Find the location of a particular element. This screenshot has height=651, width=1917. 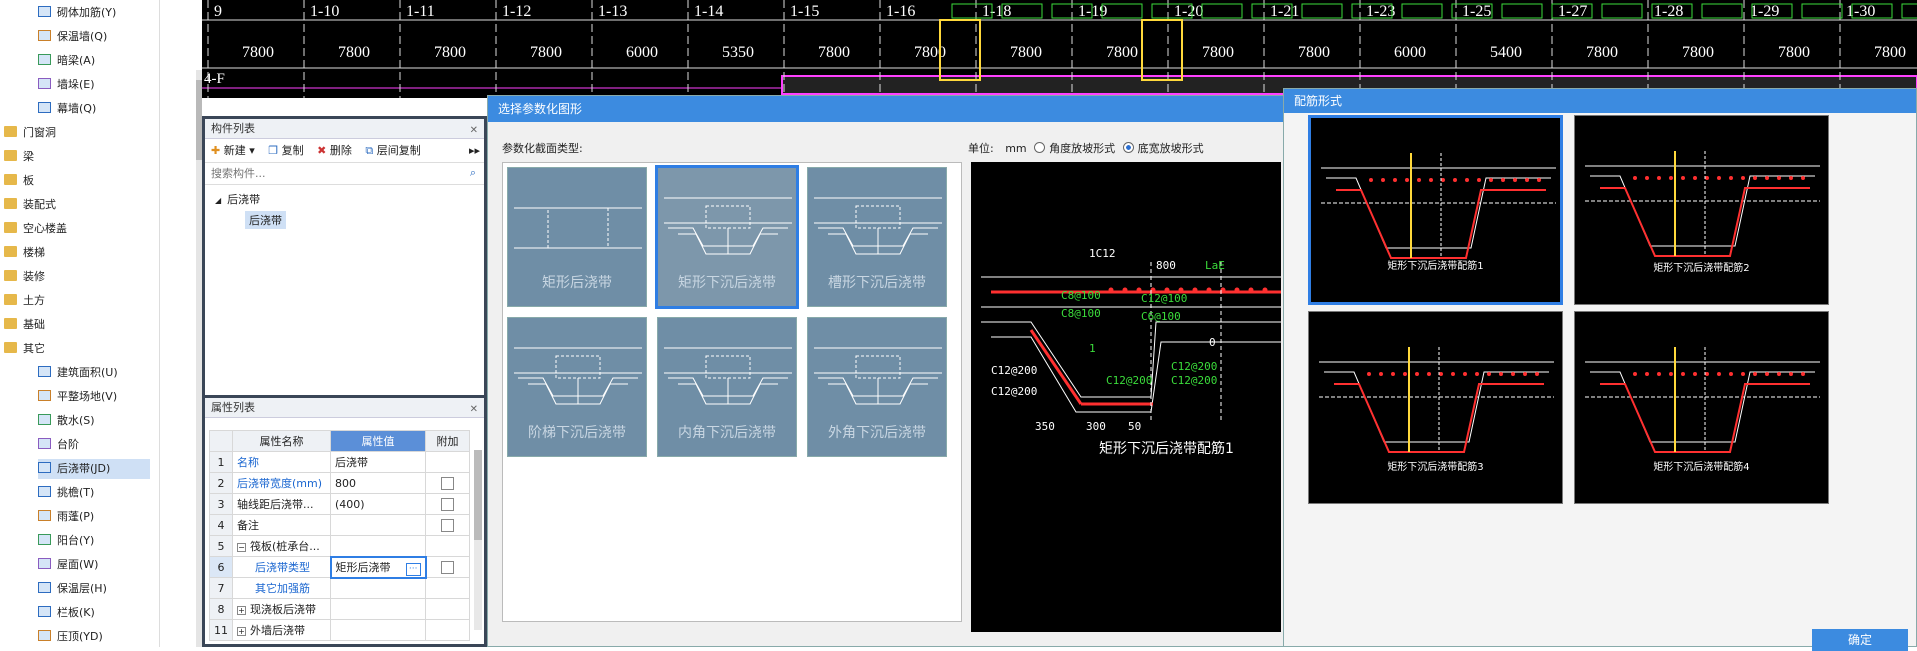

tree-item: 装配式 is located at coordinates (30, 205).